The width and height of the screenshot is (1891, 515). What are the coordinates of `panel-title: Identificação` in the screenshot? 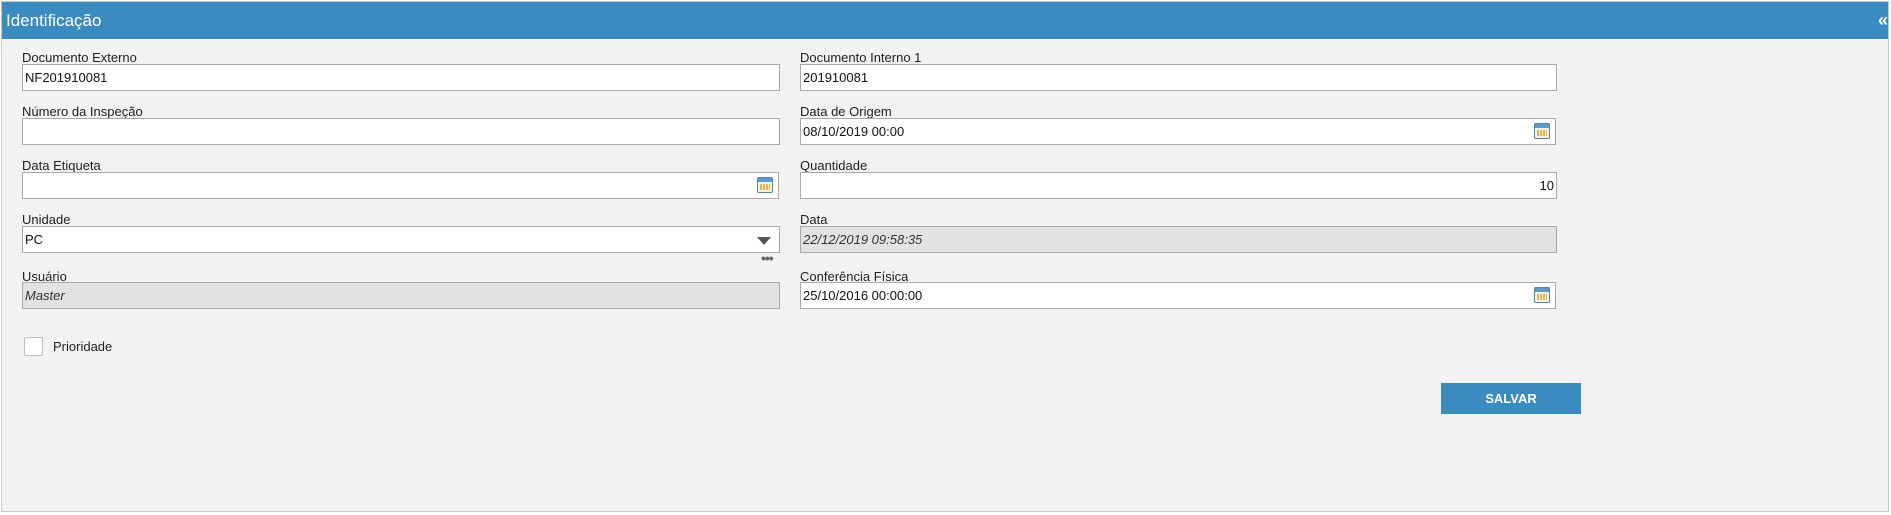 It's located at (54, 20).